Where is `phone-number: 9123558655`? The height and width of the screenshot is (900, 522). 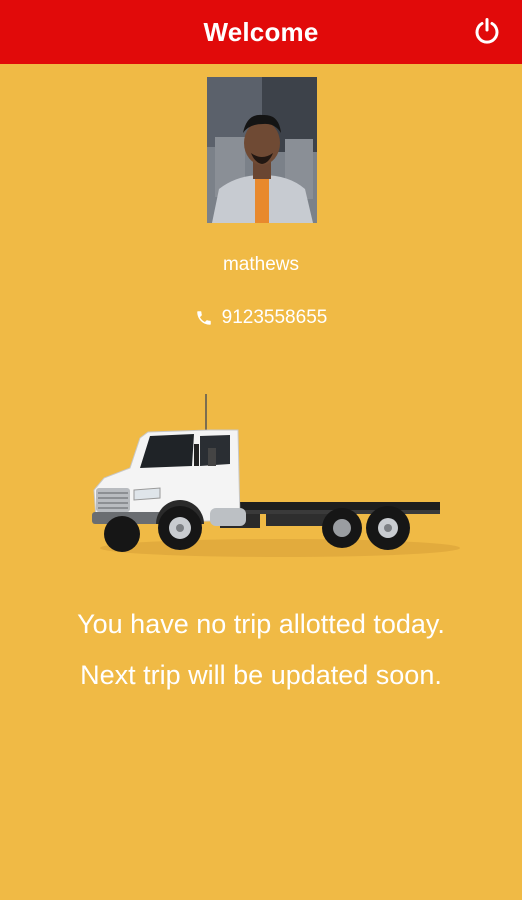
phone-number: 9123558655 is located at coordinates (274, 317).